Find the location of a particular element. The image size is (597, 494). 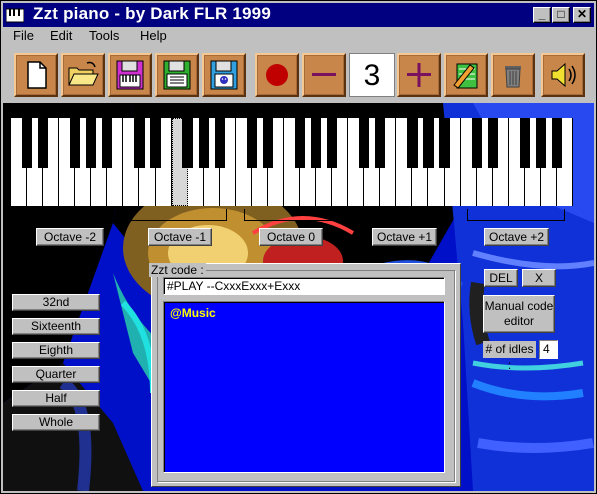

piano-app-icon is located at coordinates (15, 15).